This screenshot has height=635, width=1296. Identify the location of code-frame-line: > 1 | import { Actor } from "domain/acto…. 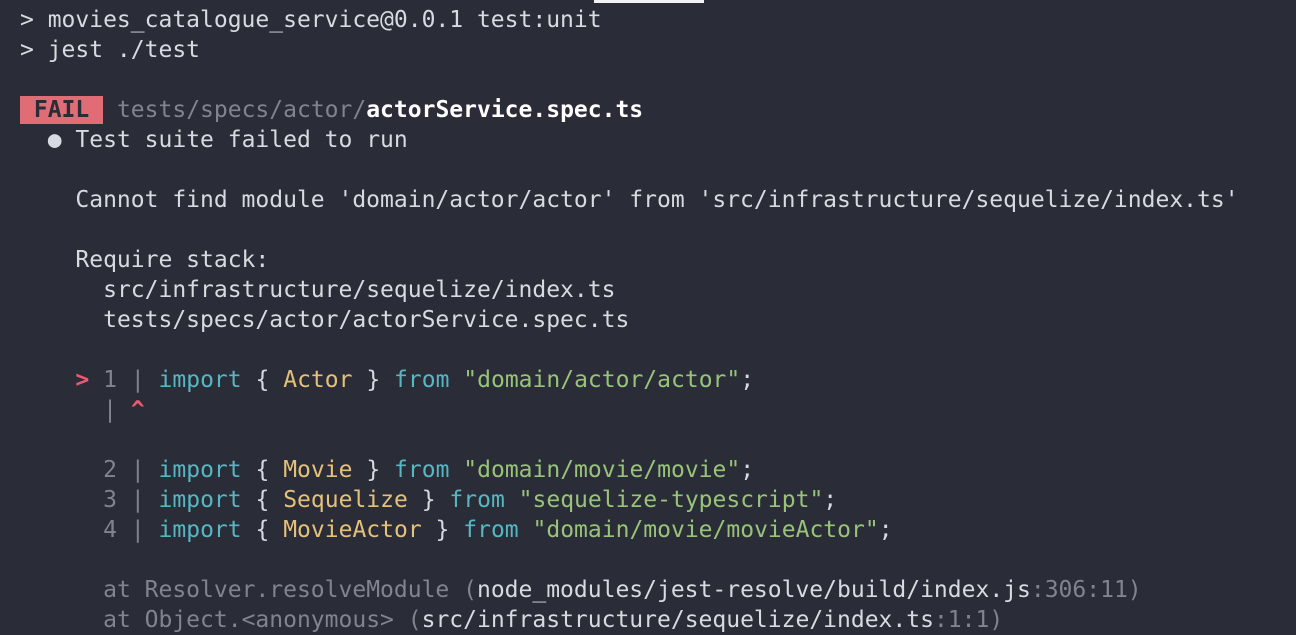
(415, 380).